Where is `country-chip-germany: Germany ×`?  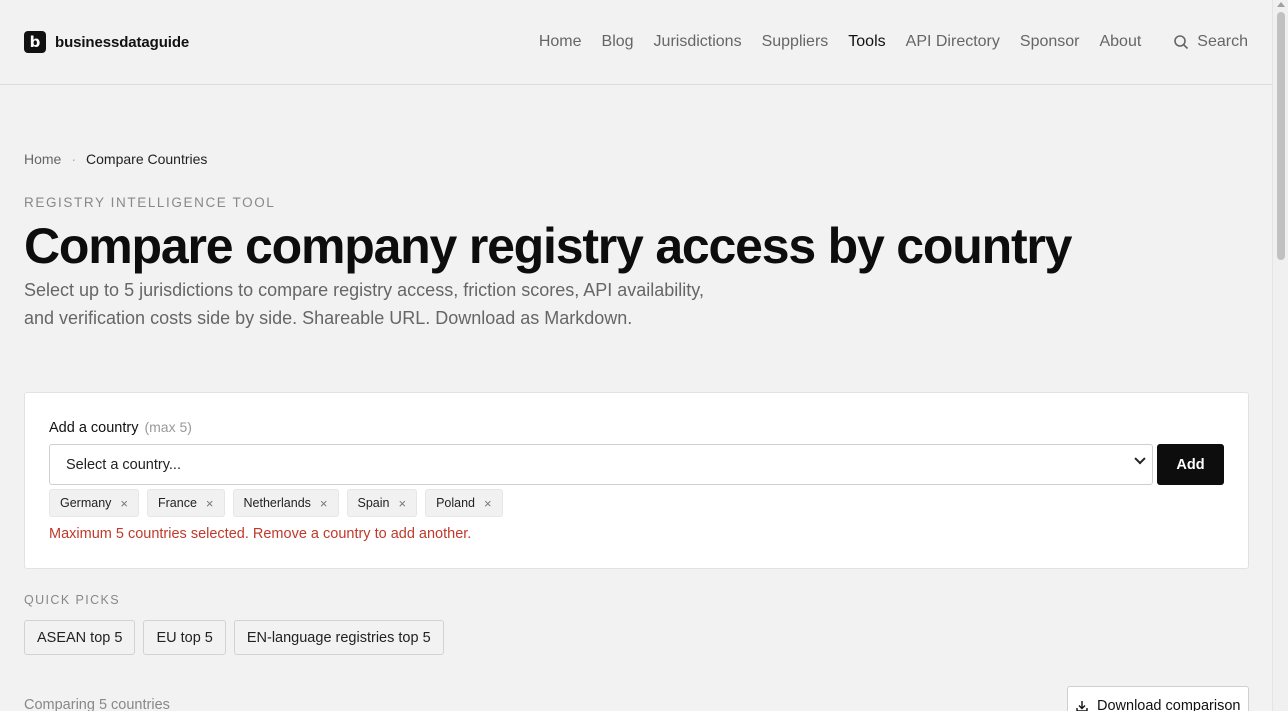
country-chip-germany: Germany × is located at coordinates (94, 503).